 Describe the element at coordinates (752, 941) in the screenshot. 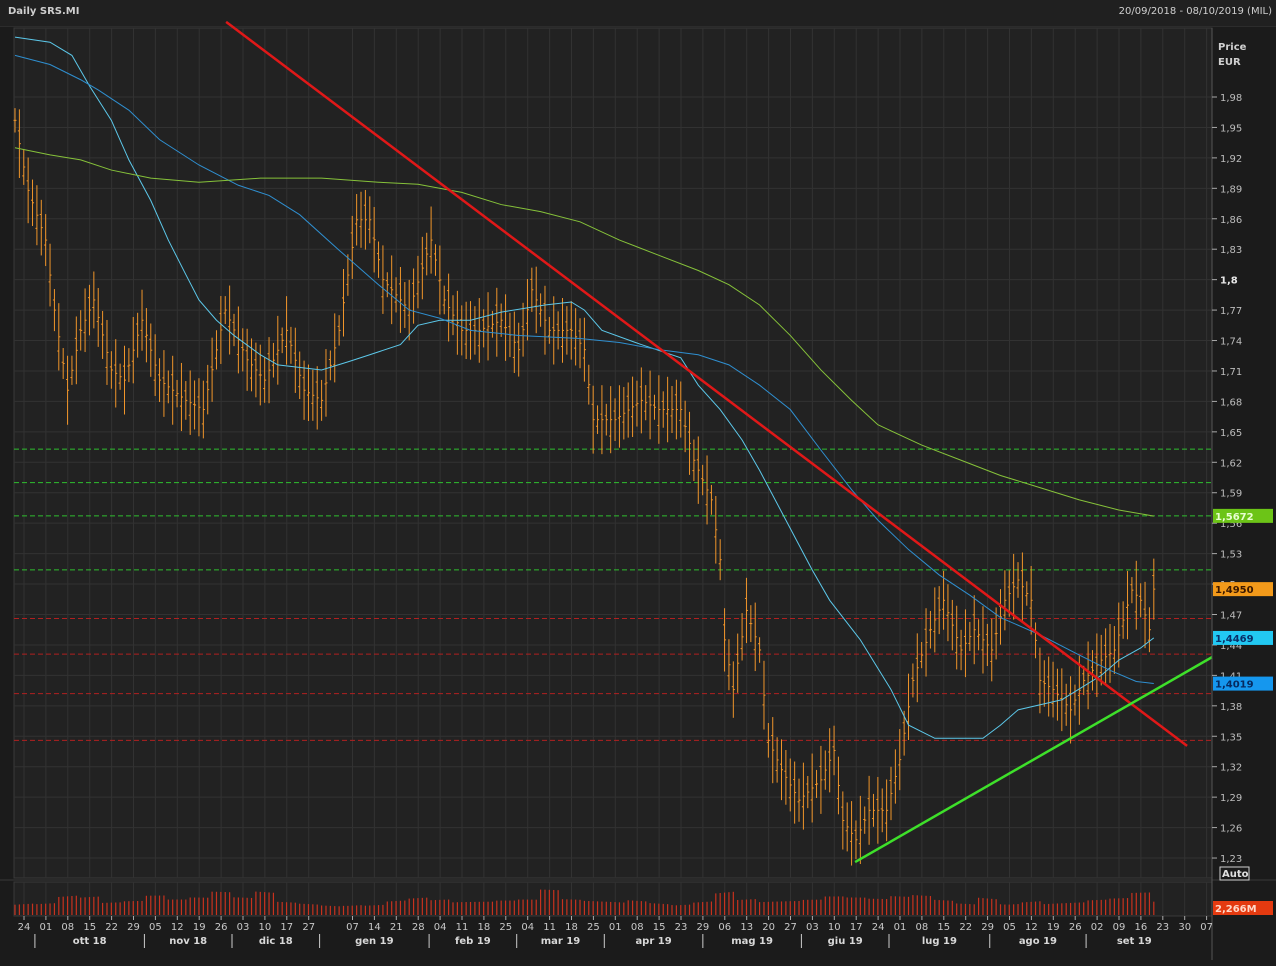

I see `month-label: mag 19` at that location.